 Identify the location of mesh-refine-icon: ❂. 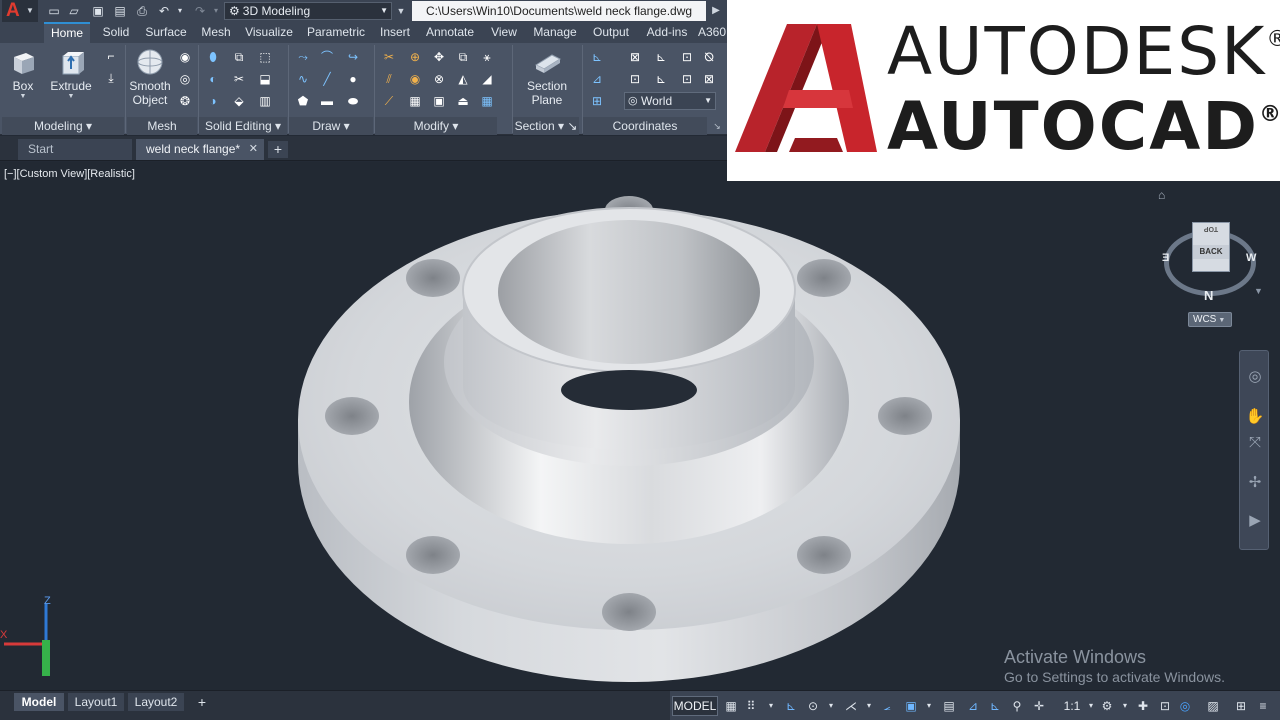
(185, 101).